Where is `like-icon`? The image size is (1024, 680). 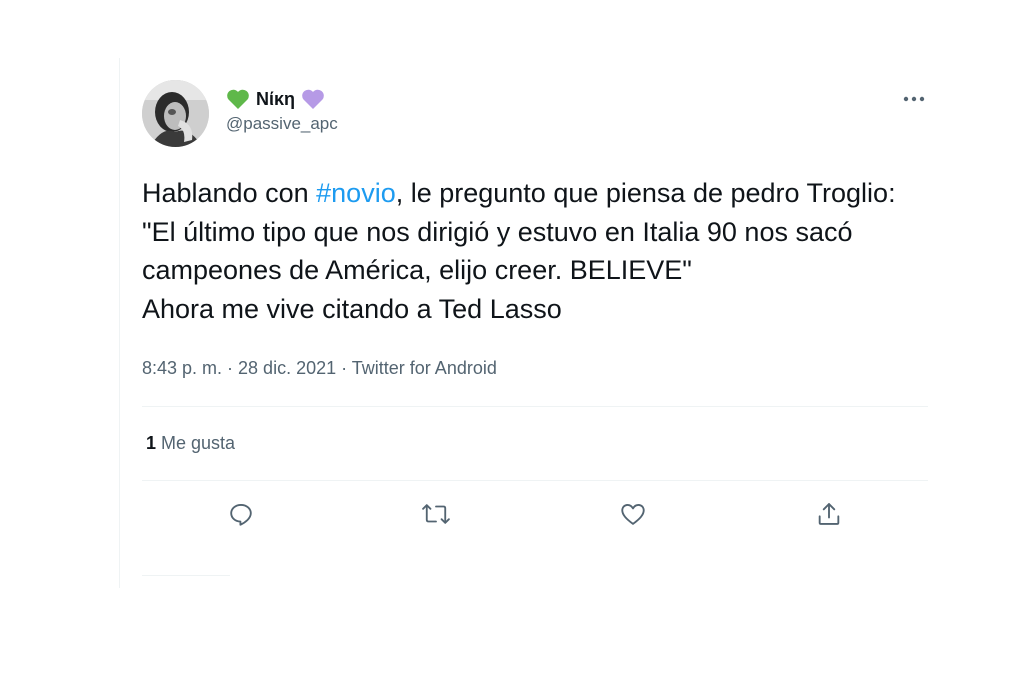 like-icon is located at coordinates (633, 514).